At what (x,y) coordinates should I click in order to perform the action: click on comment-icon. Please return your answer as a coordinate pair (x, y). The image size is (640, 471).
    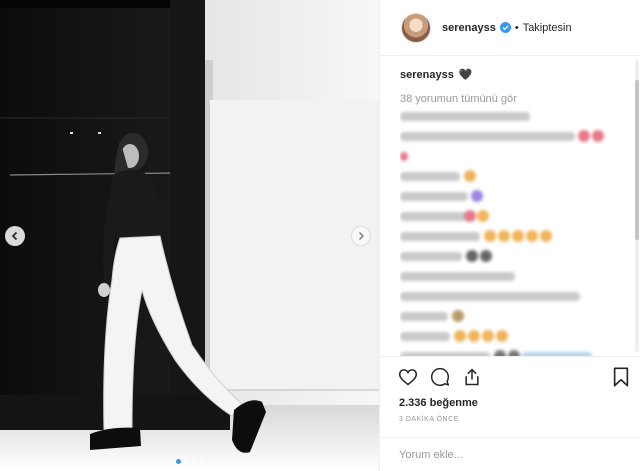
    Looking at the image, I should click on (440, 377).